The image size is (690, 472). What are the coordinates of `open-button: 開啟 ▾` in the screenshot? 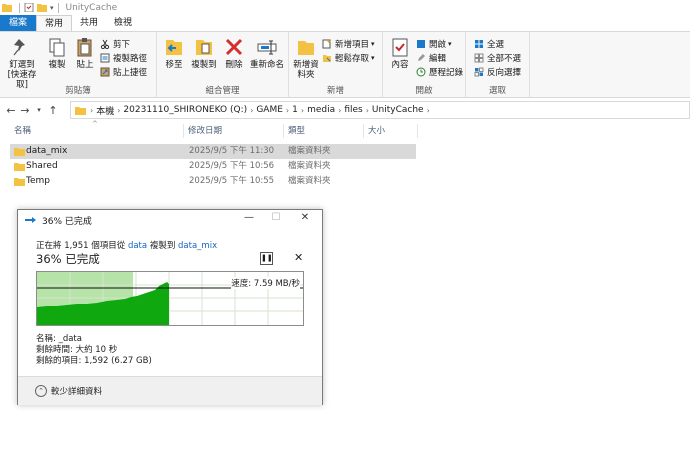 It's located at (434, 44).